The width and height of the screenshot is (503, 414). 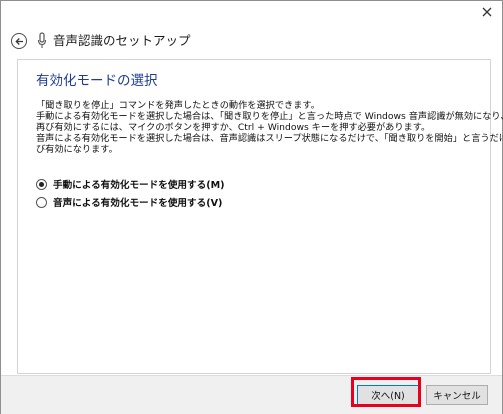 What do you see at coordinates (97, 81) in the screenshot?
I see `page-heading: 有効化モードの選択` at bounding box center [97, 81].